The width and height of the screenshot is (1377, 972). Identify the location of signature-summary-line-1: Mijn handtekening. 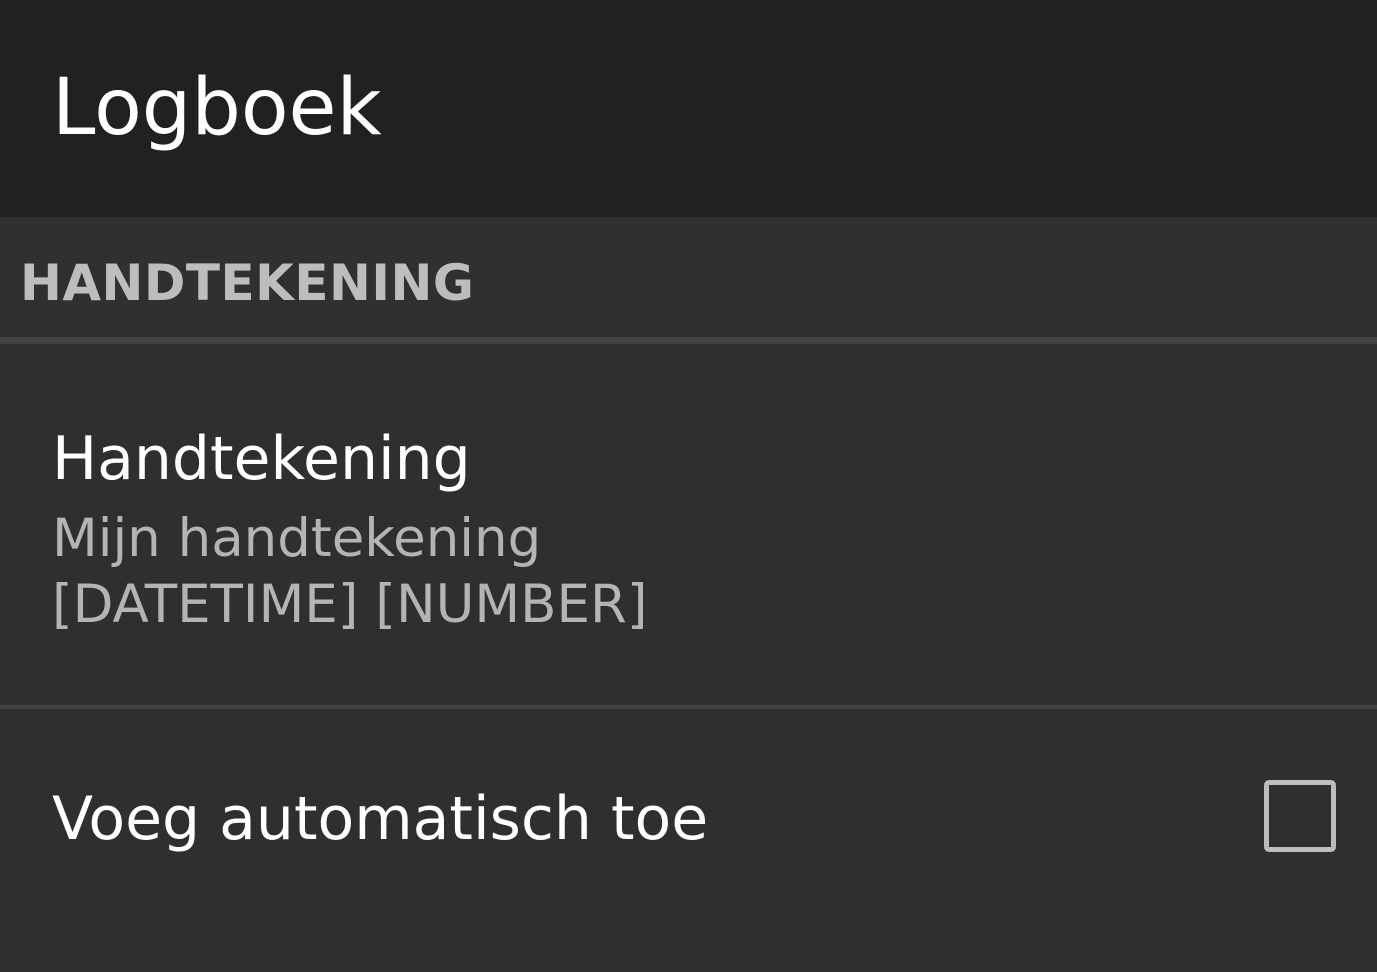
(297, 538).